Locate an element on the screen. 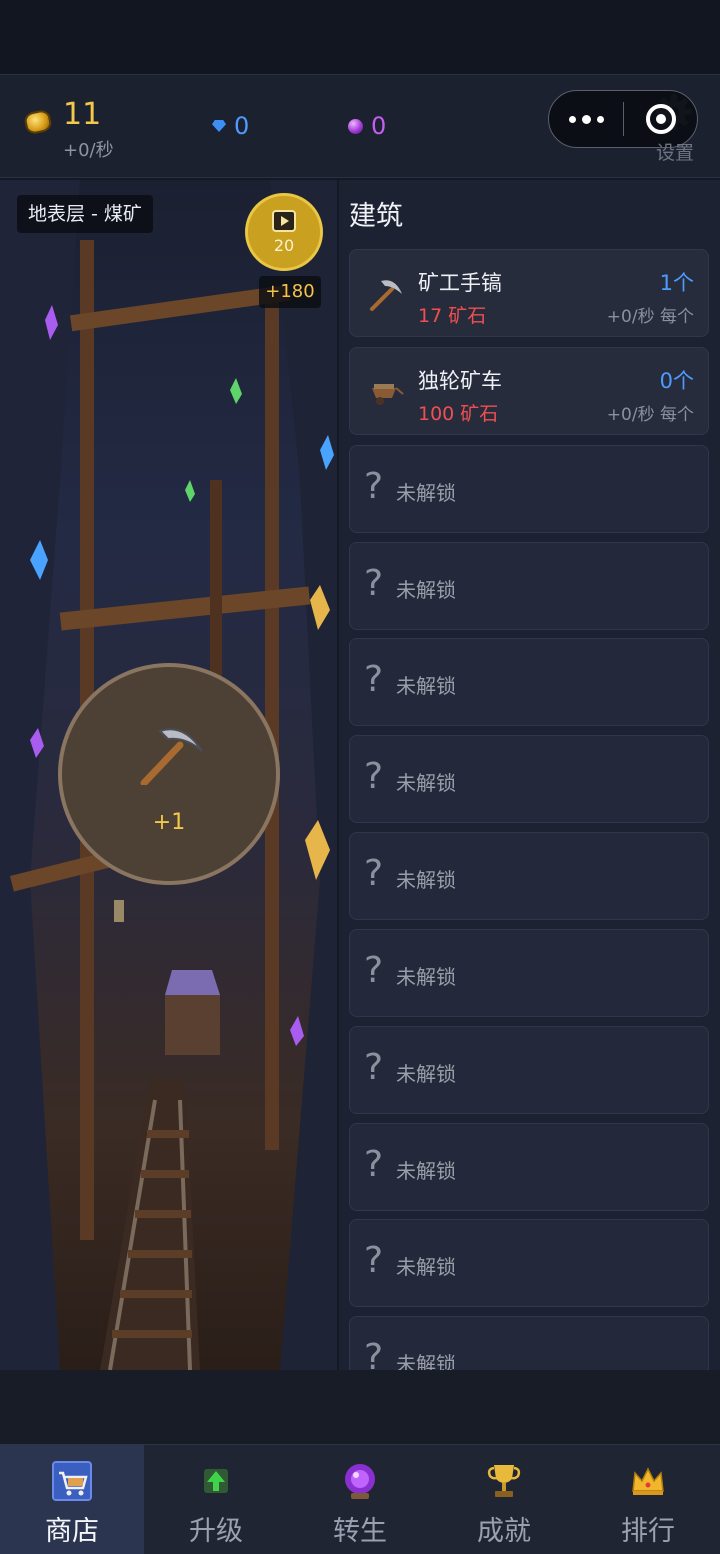  essence-amount: 0 is located at coordinates (379, 126).